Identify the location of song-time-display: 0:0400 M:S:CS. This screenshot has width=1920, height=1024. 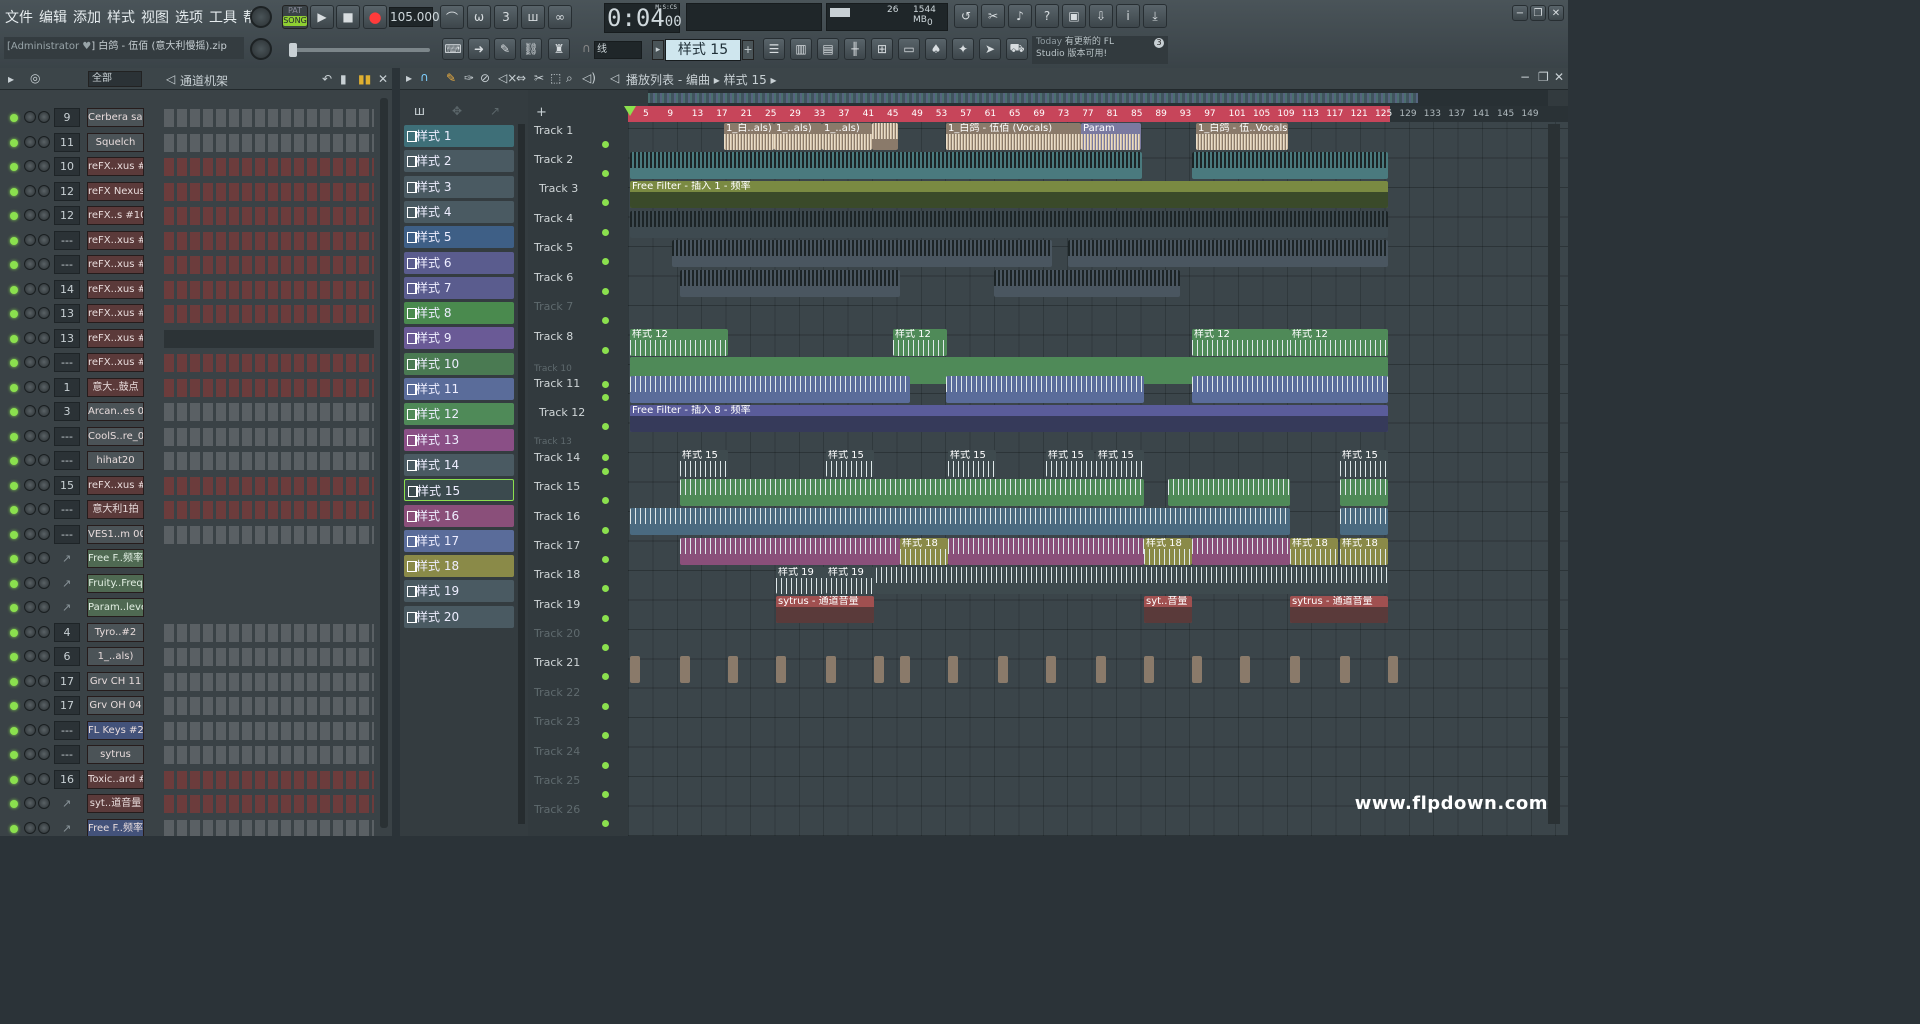
(643, 18).